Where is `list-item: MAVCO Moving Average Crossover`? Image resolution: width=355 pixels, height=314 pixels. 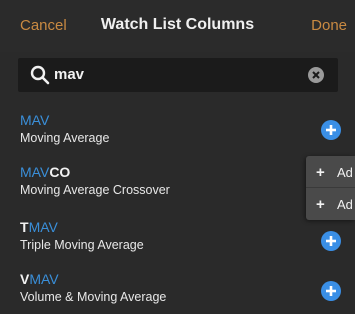
list-item: MAVCO Moving Average Crossover is located at coordinates (177, 186).